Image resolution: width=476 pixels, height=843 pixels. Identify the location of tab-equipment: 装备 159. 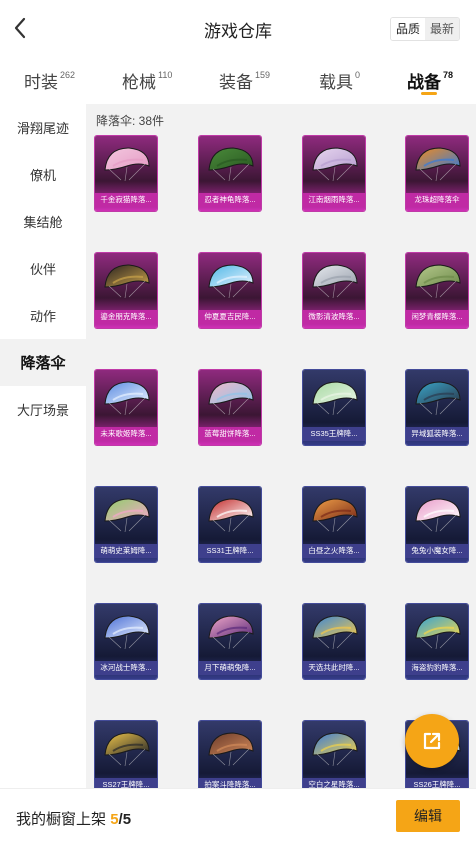
(244, 80).